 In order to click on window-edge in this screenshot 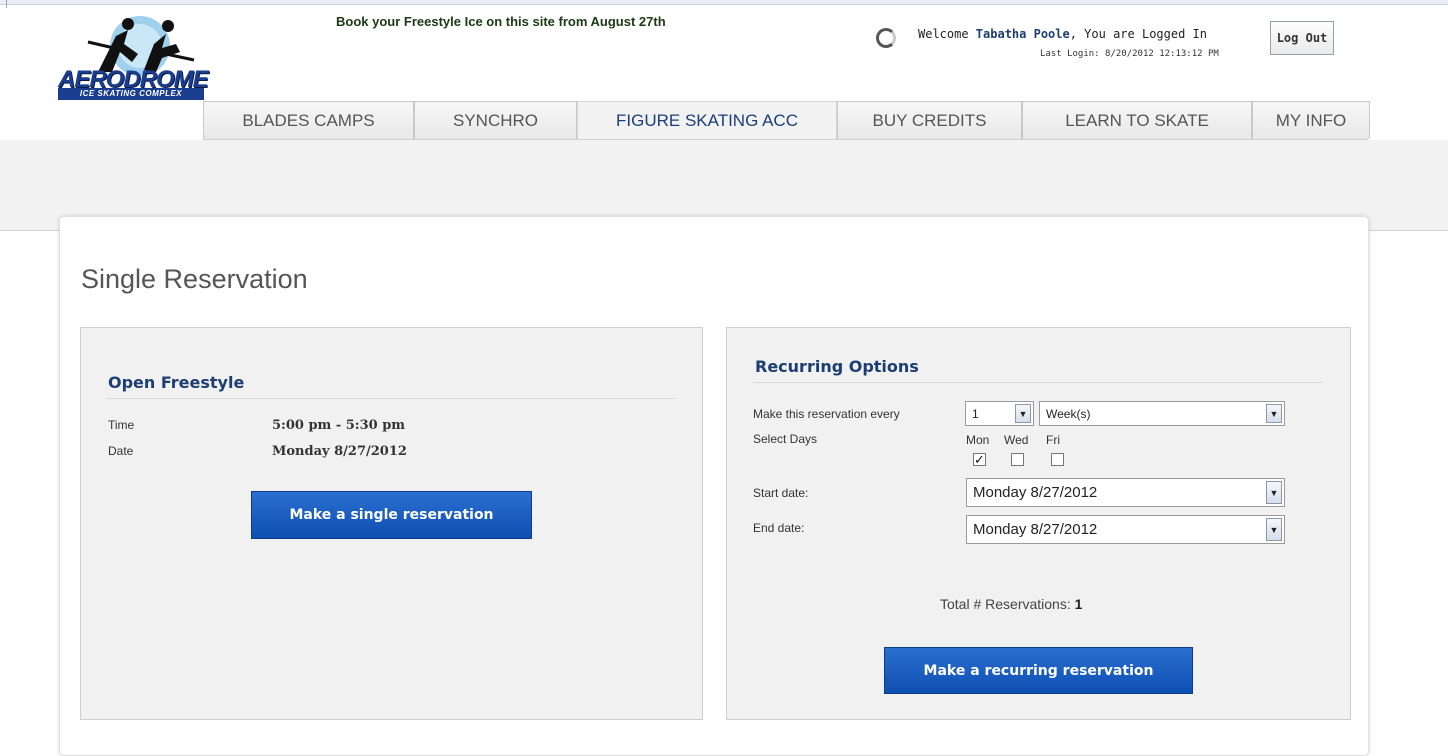, I will do `click(6, 4)`.